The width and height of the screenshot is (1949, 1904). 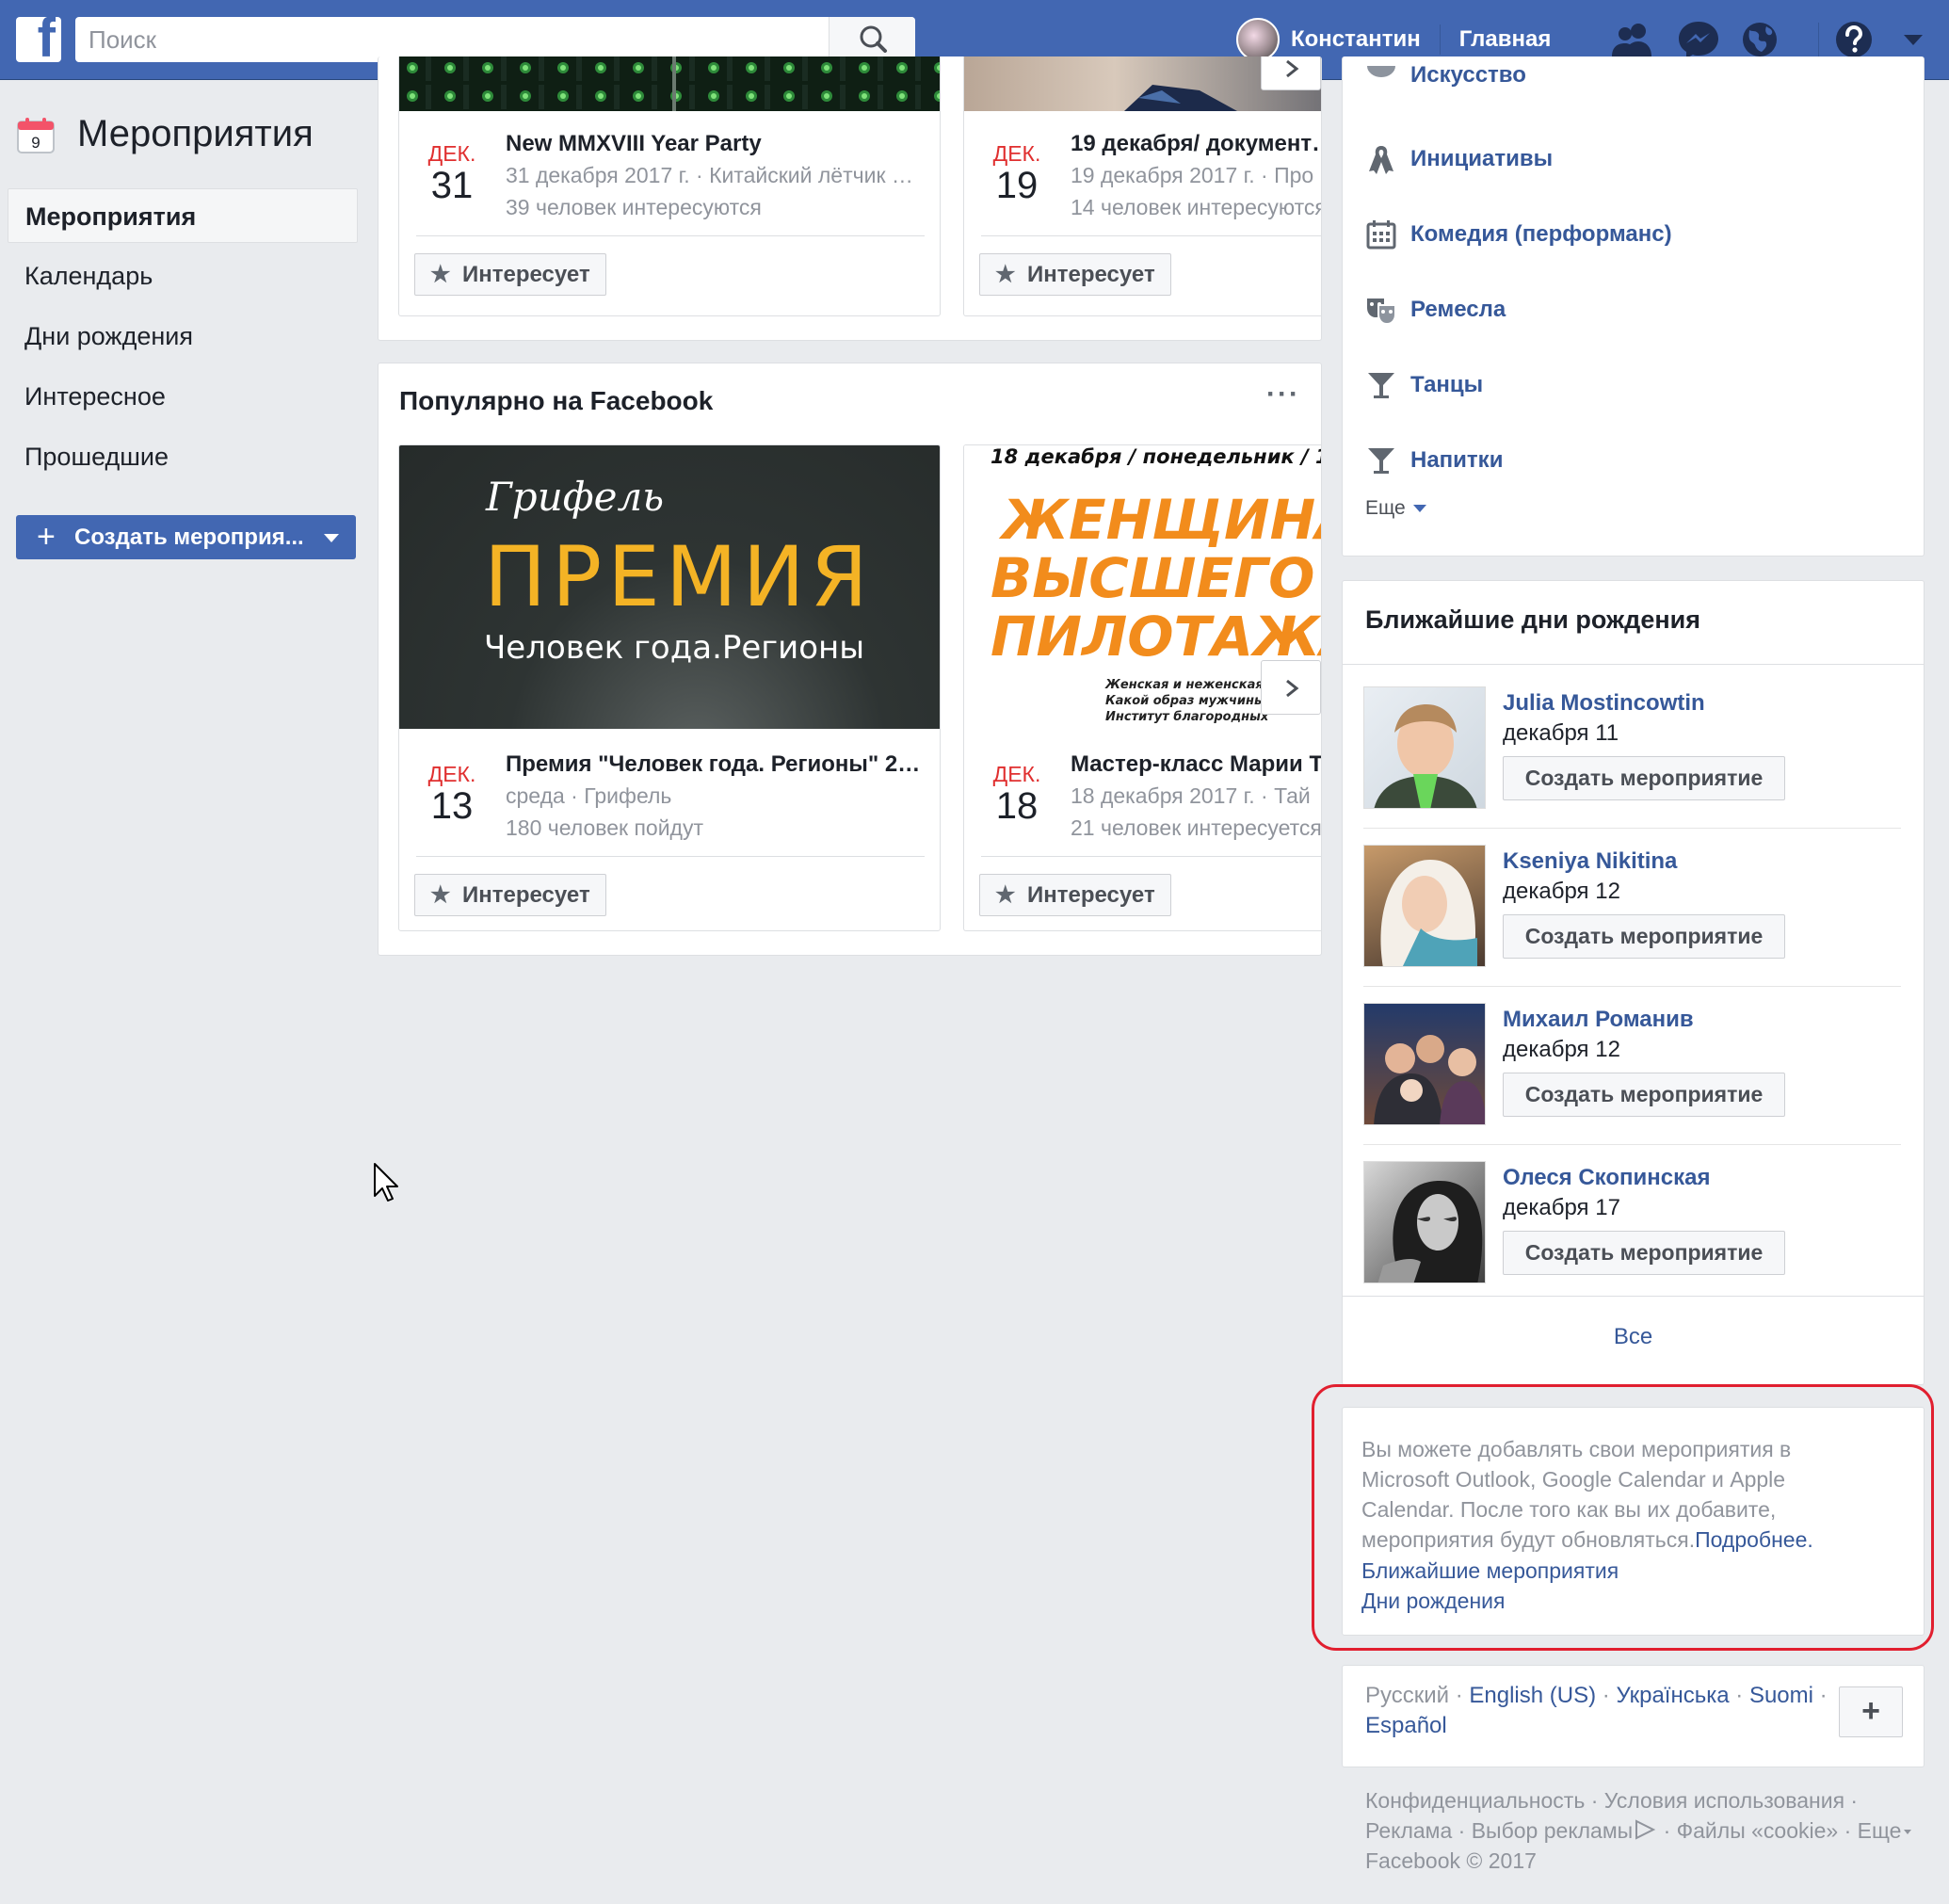 What do you see at coordinates (183, 456) in the screenshot?
I see `nav-item-past: Прошедшие` at bounding box center [183, 456].